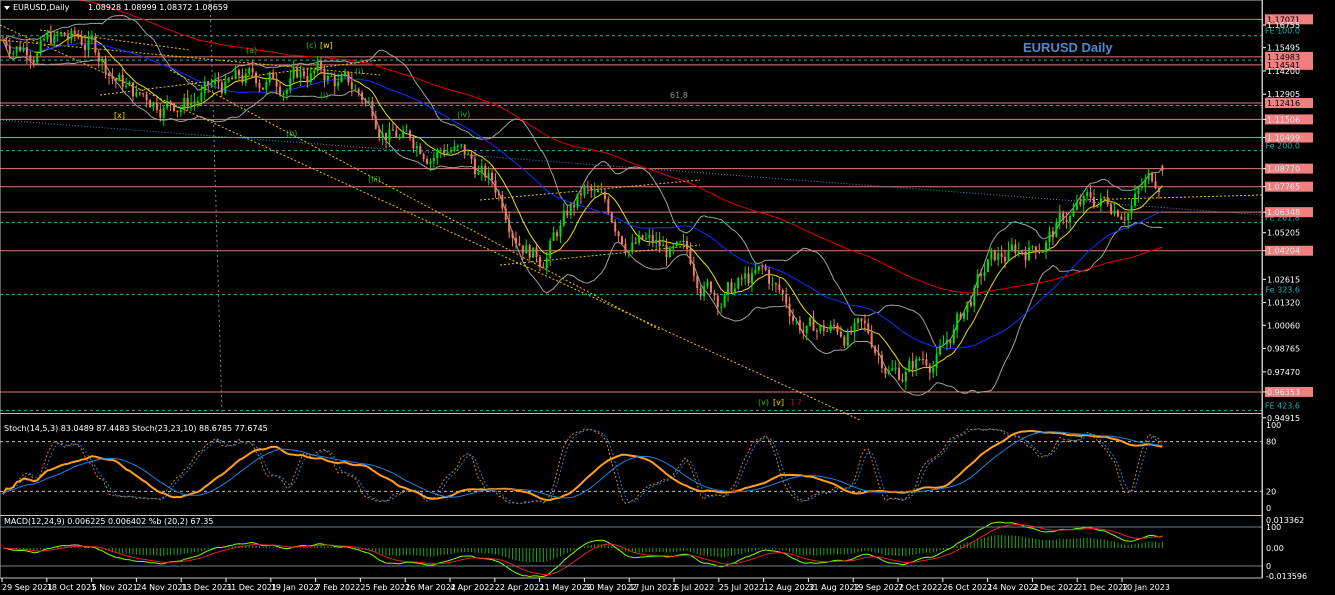 Image resolution: width=1335 pixels, height=595 pixels. What do you see at coordinates (582, 550) in the screenshot?
I see `macd-signal-line` at bounding box center [582, 550].